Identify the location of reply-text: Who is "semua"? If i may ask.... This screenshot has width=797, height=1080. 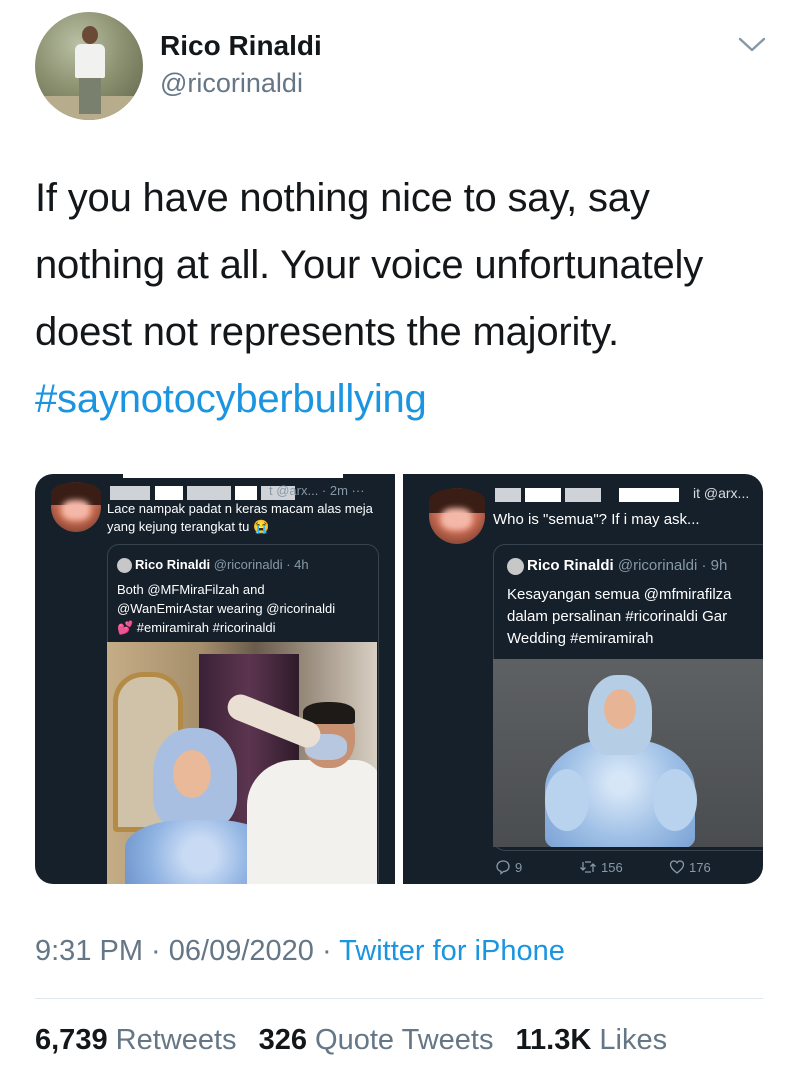
(596, 519).